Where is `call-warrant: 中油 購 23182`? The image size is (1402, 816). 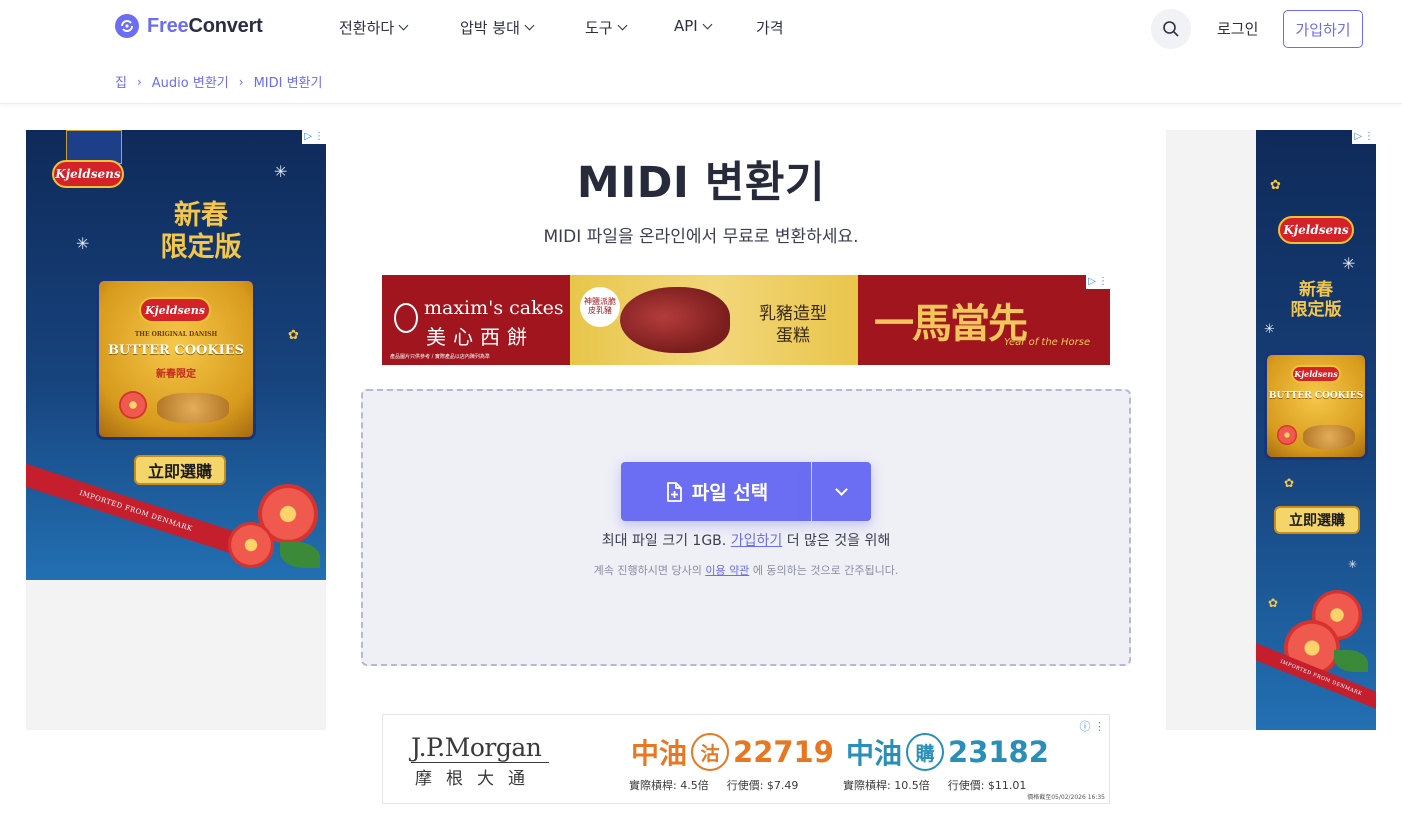 call-warrant: 中油 購 23182 is located at coordinates (947, 752).